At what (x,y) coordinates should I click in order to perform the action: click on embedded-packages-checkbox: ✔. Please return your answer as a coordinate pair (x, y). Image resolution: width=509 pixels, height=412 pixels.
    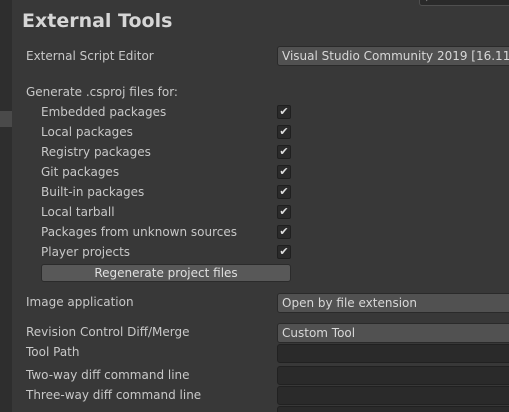
    Looking at the image, I should click on (284, 112).